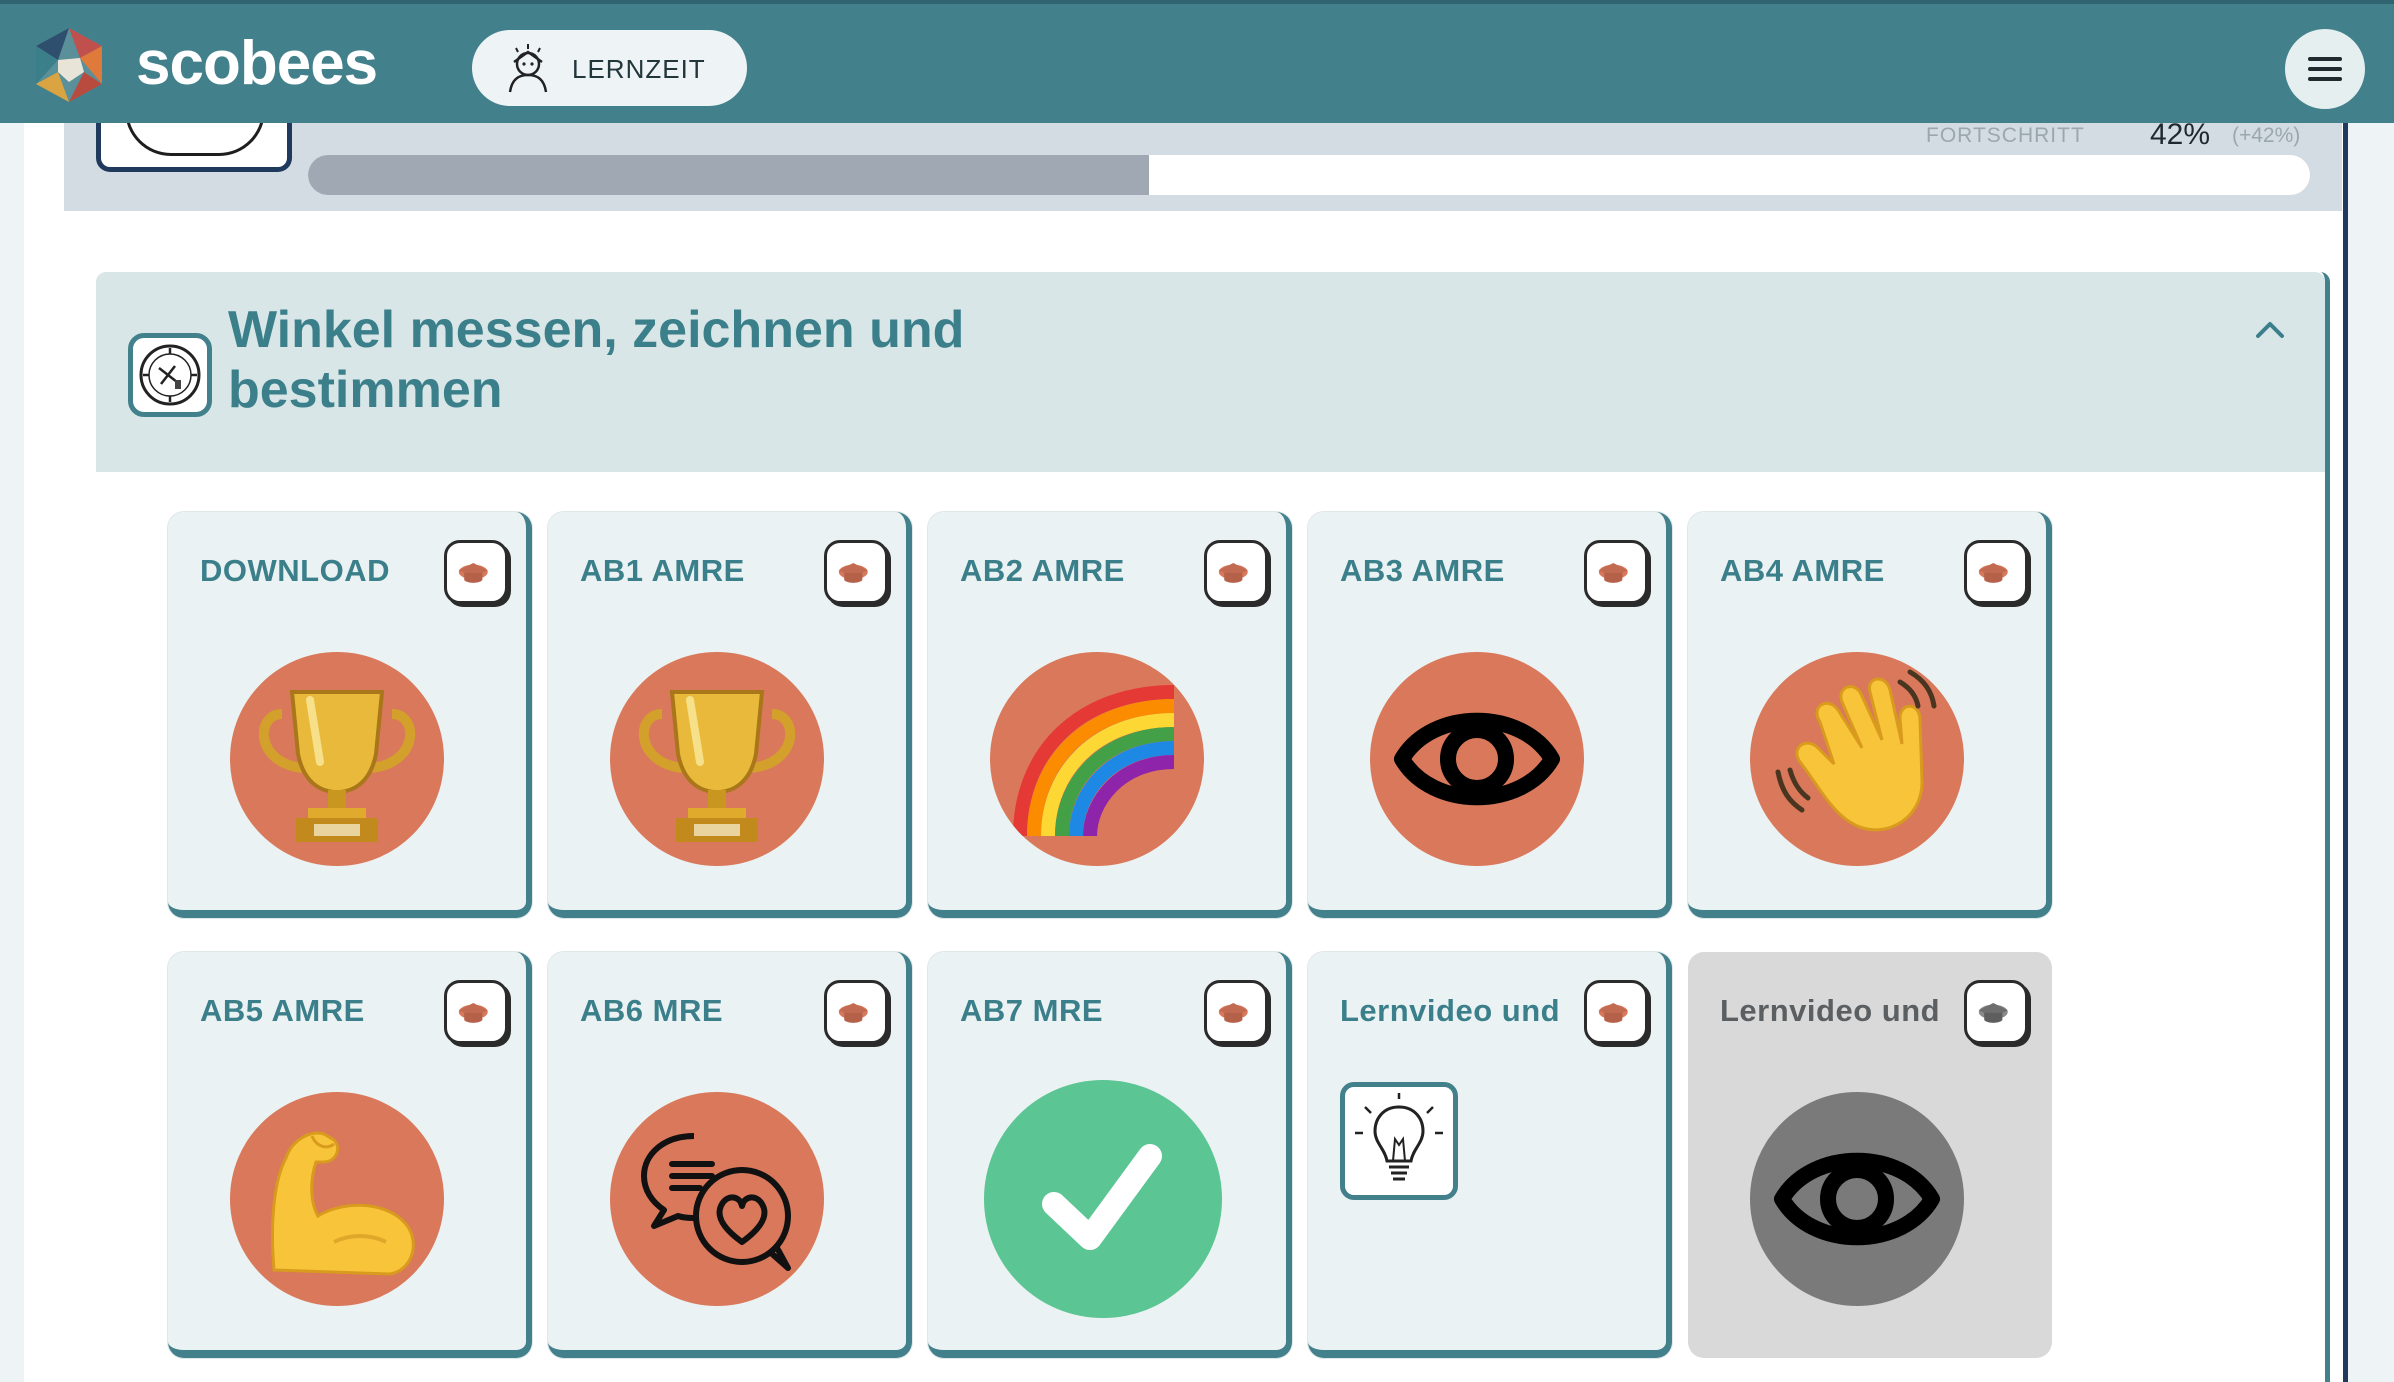  Describe the element at coordinates (2325, 59) in the screenshot. I see `hamburger-menu-icon` at that location.